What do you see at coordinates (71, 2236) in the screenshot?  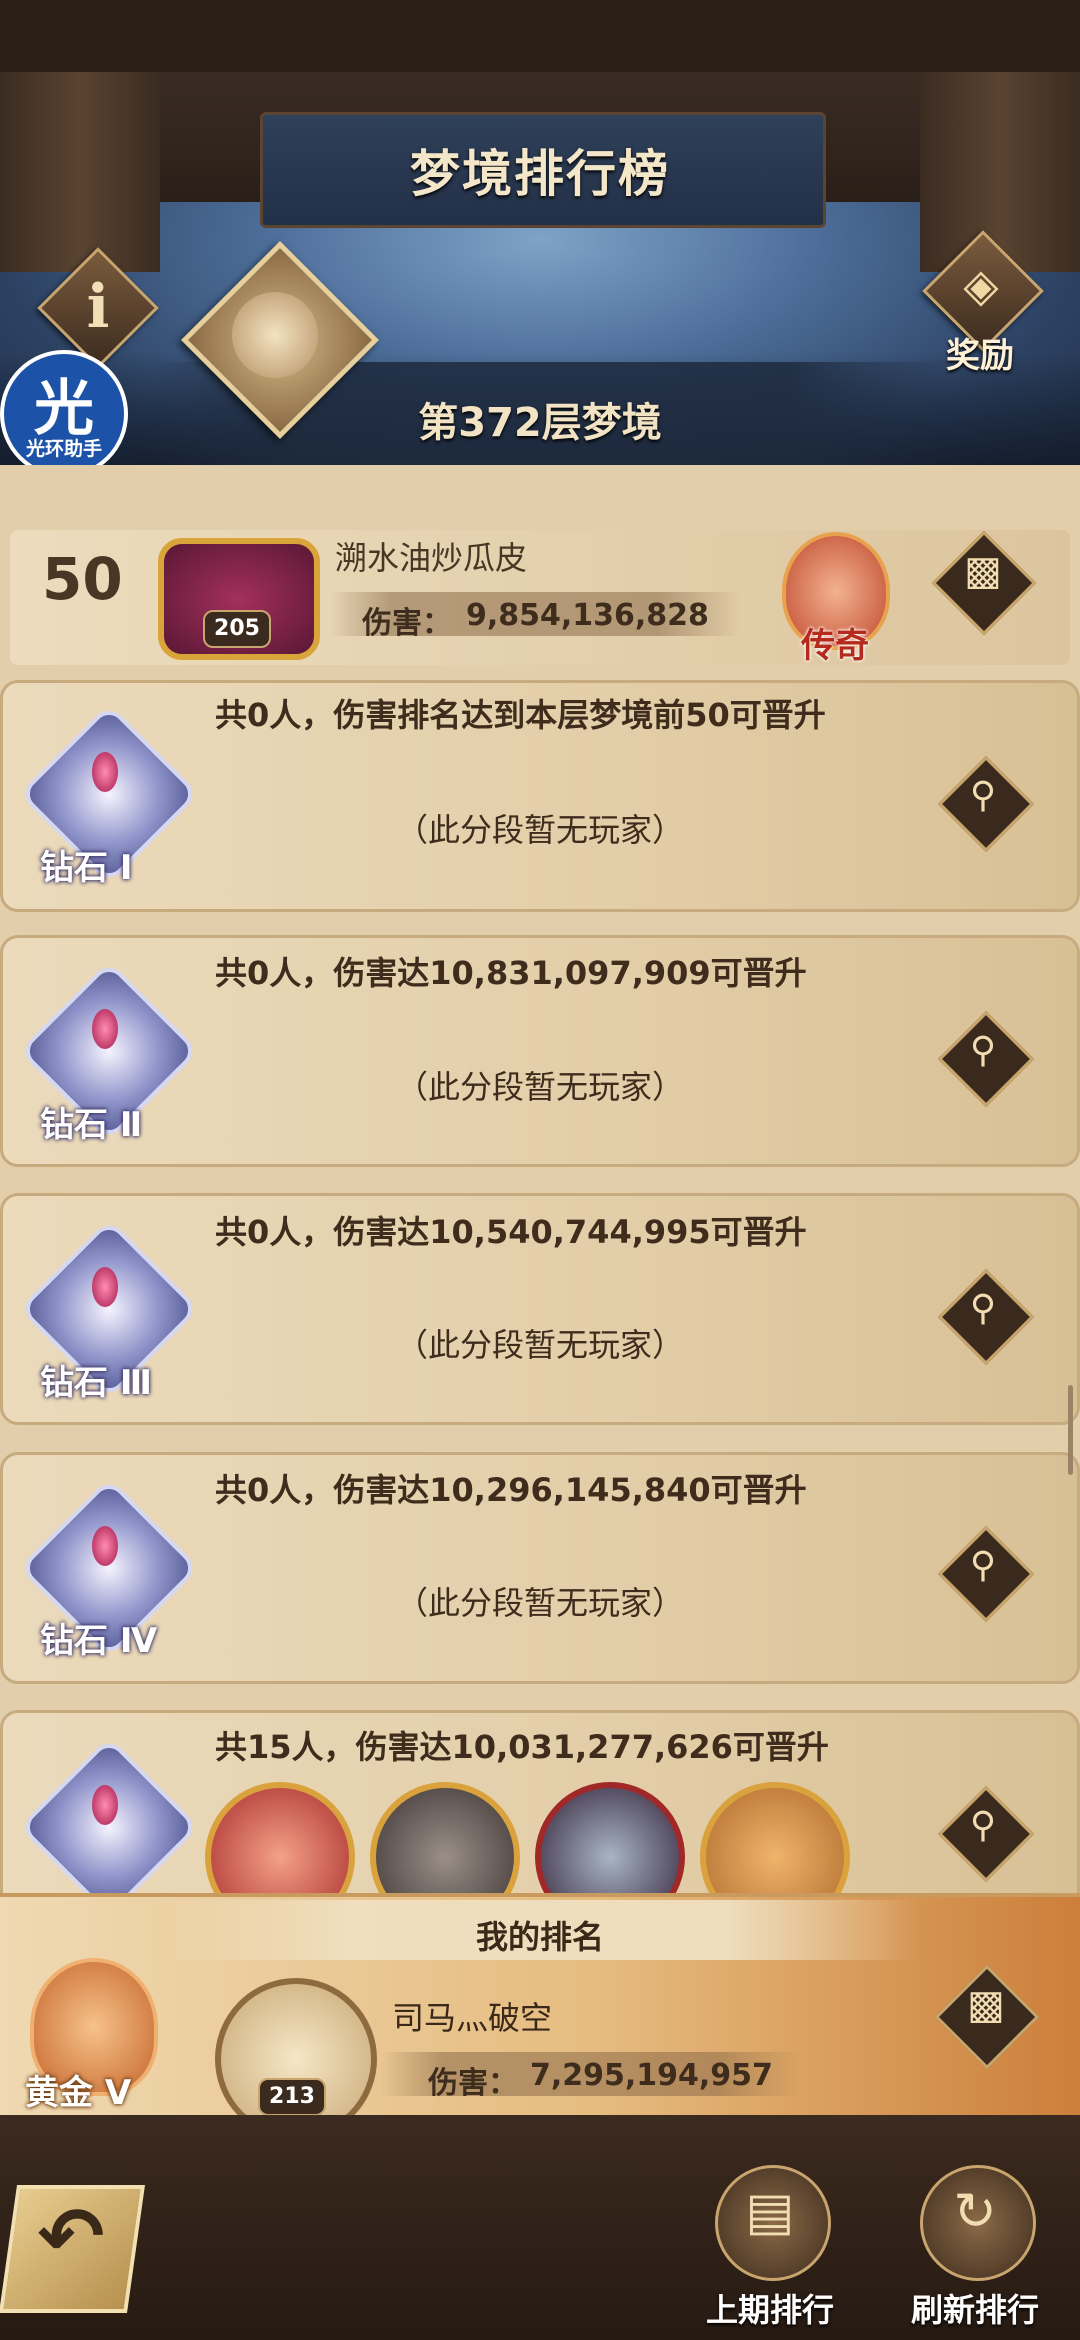 I see `back-arrow-icon: ↶` at bounding box center [71, 2236].